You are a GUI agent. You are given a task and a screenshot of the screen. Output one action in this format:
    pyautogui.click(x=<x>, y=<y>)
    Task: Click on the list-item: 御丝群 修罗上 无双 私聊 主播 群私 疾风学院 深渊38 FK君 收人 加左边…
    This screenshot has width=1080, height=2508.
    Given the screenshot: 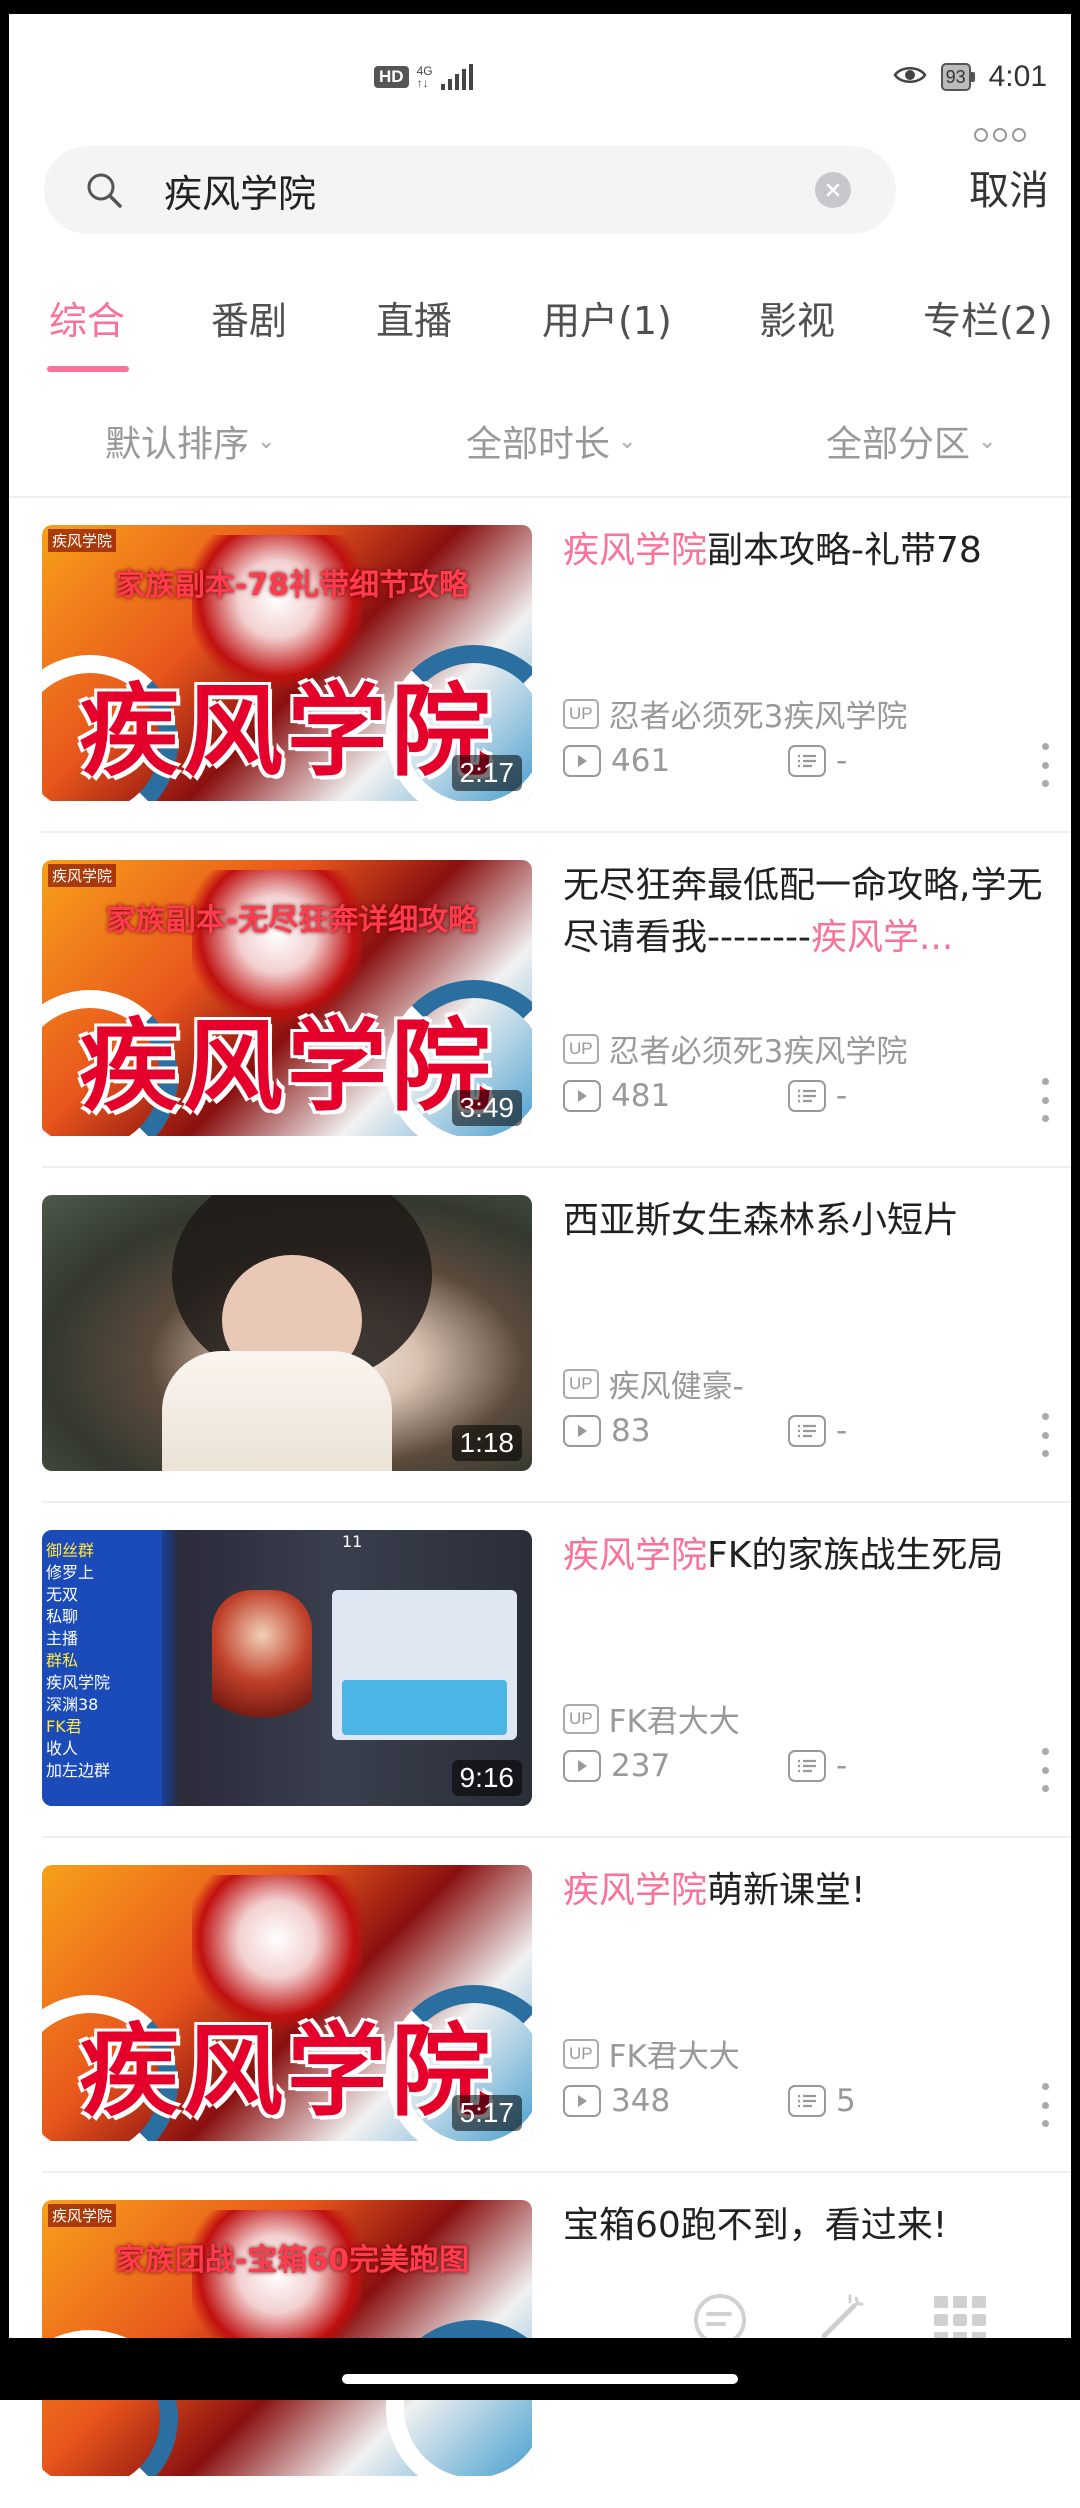 What is the action you would take?
    pyautogui.click(x=540, y=1670)
    